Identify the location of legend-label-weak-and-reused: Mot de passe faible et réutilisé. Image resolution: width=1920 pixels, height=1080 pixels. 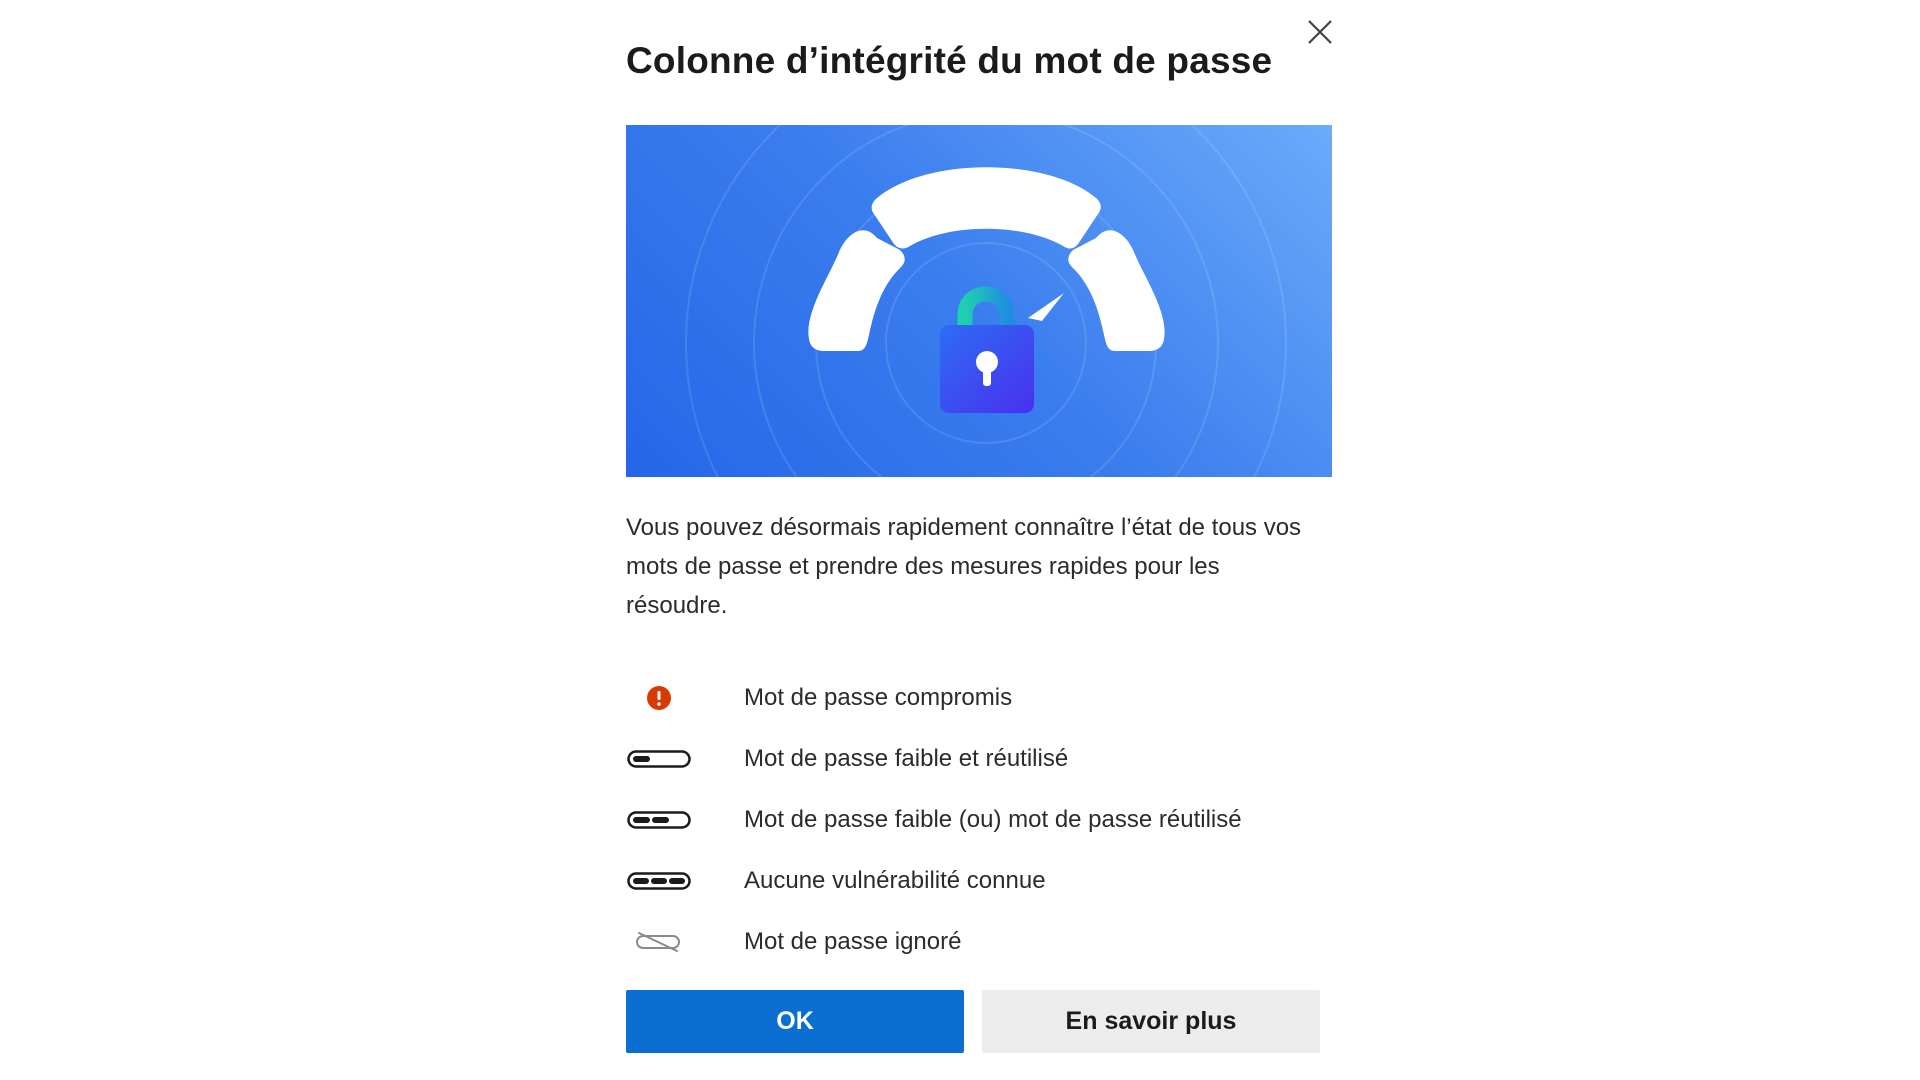
(906, 758).